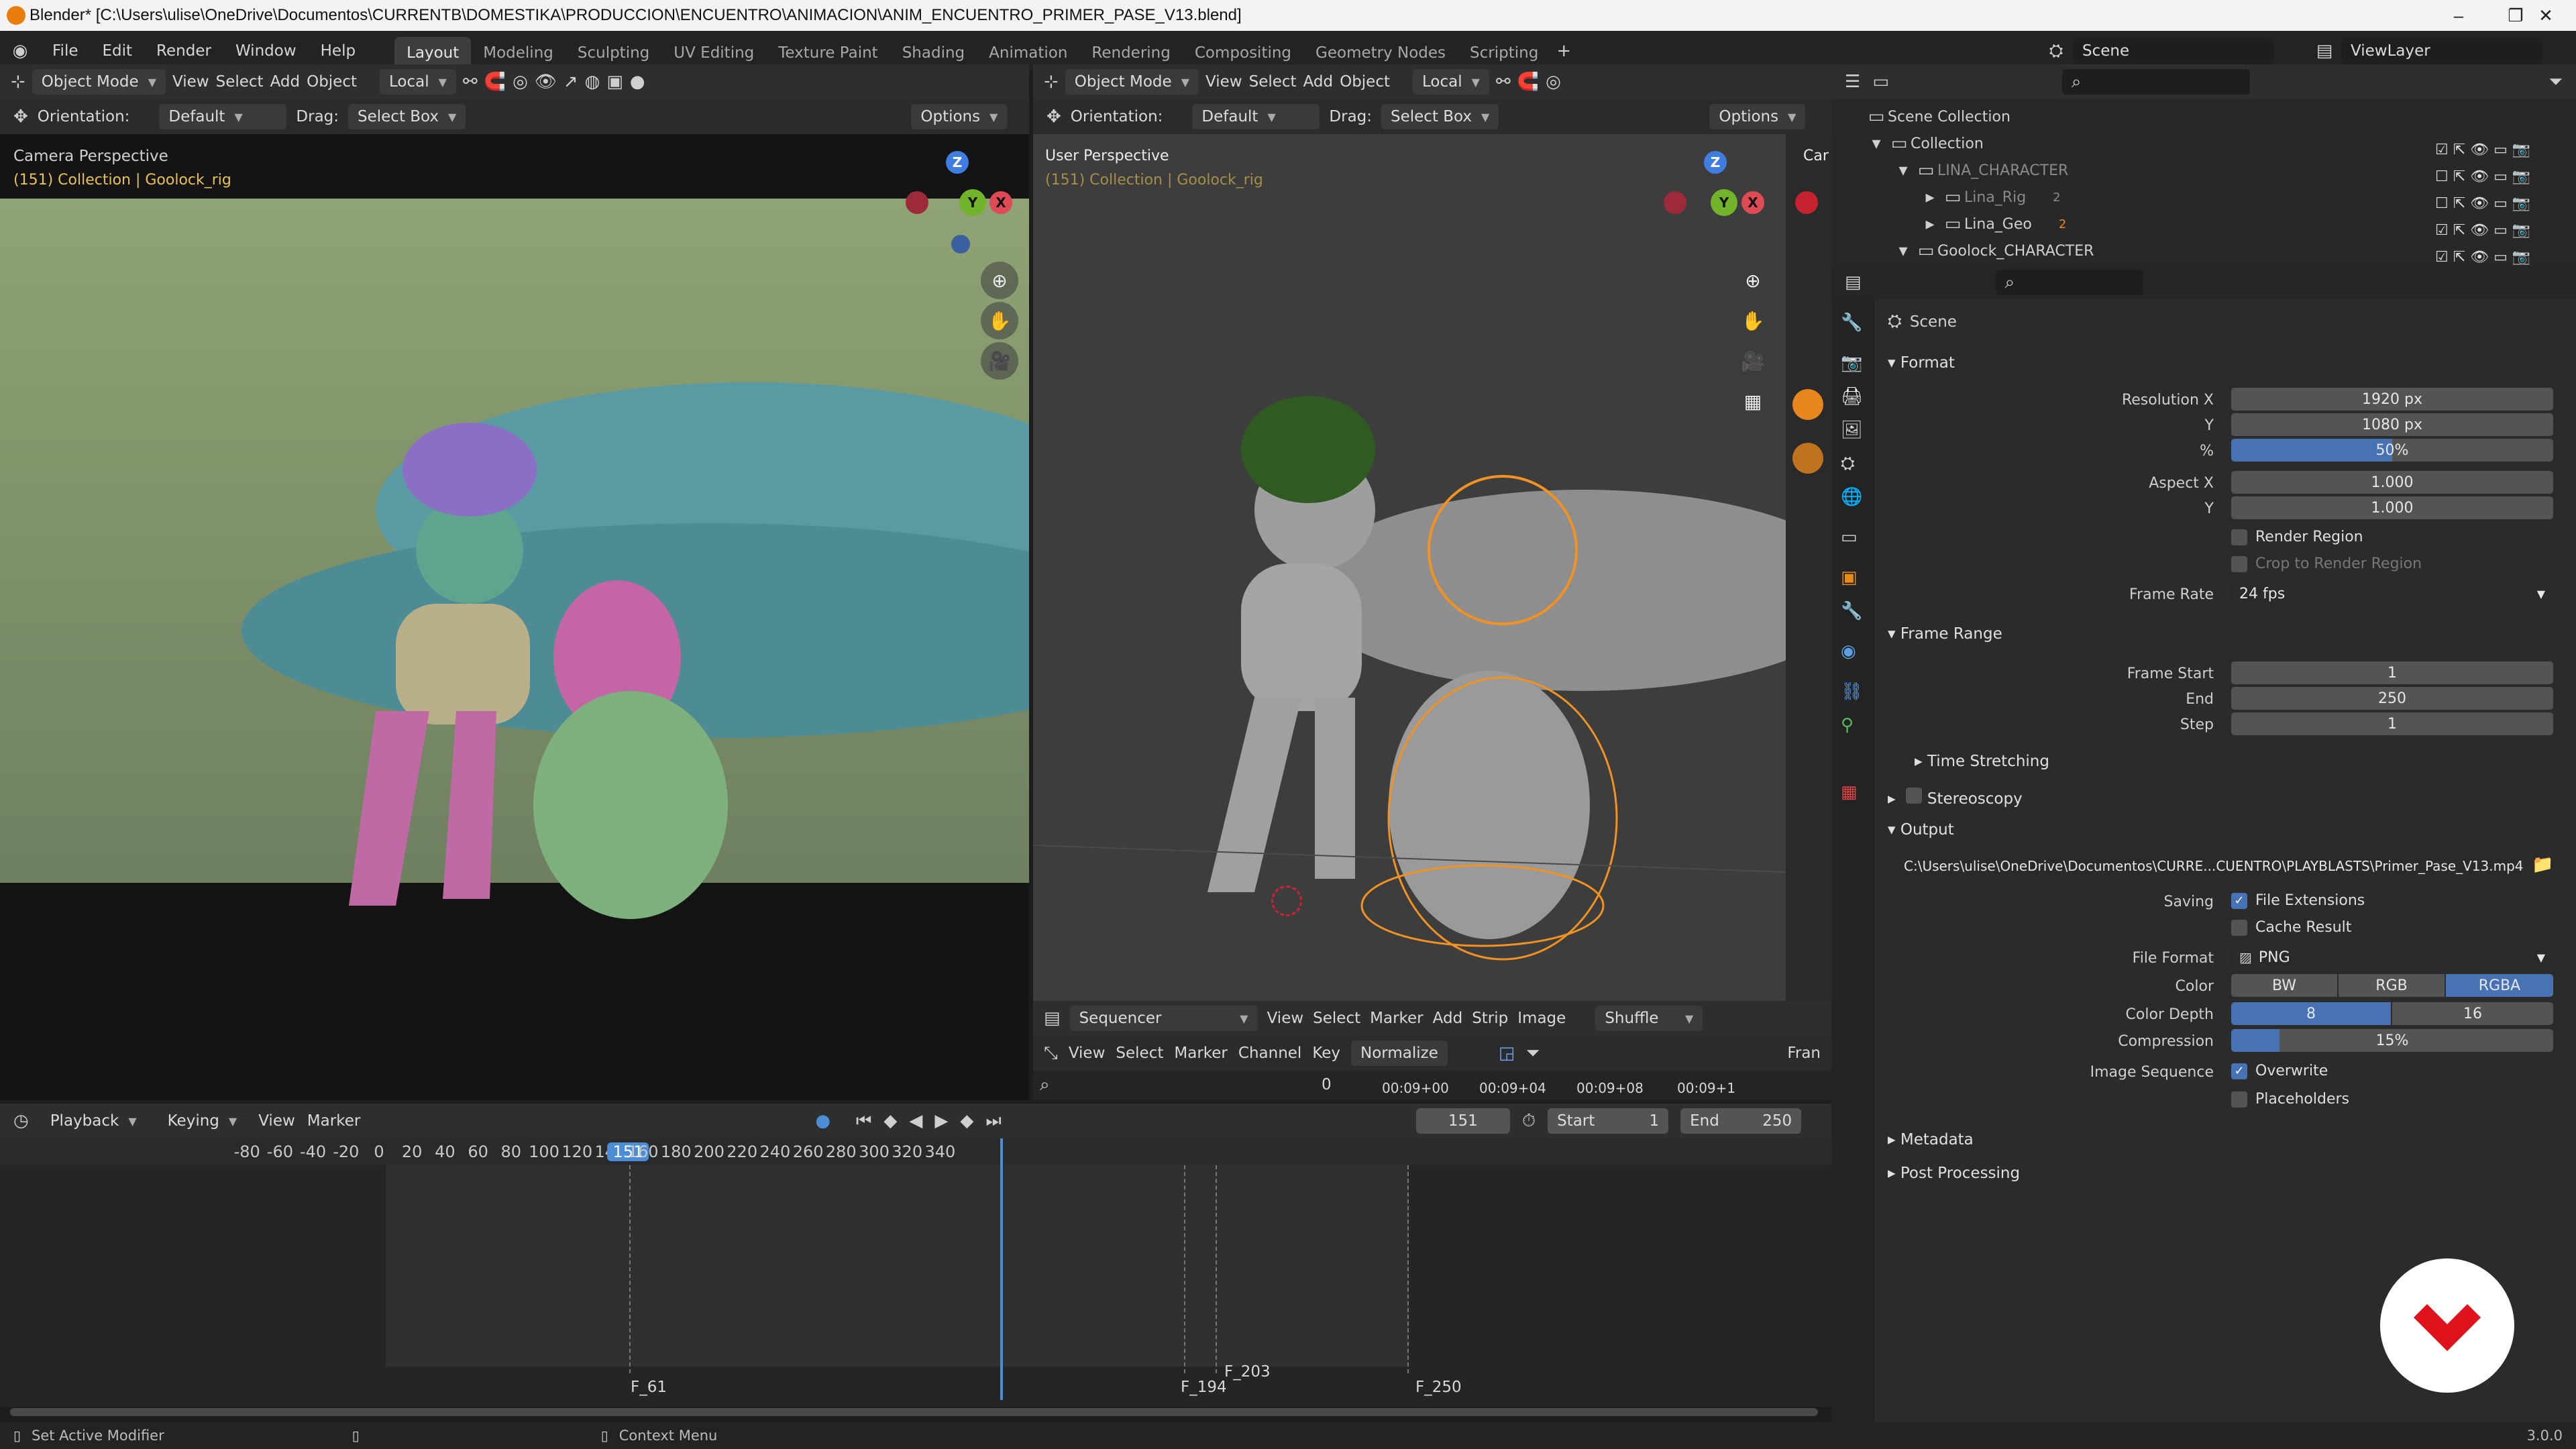 This screenshot has width=2576, height=1449. Describe the element at coordinates (993, 1121) in the screenshot. I see `jump-end-icon: ⏭` at that location.